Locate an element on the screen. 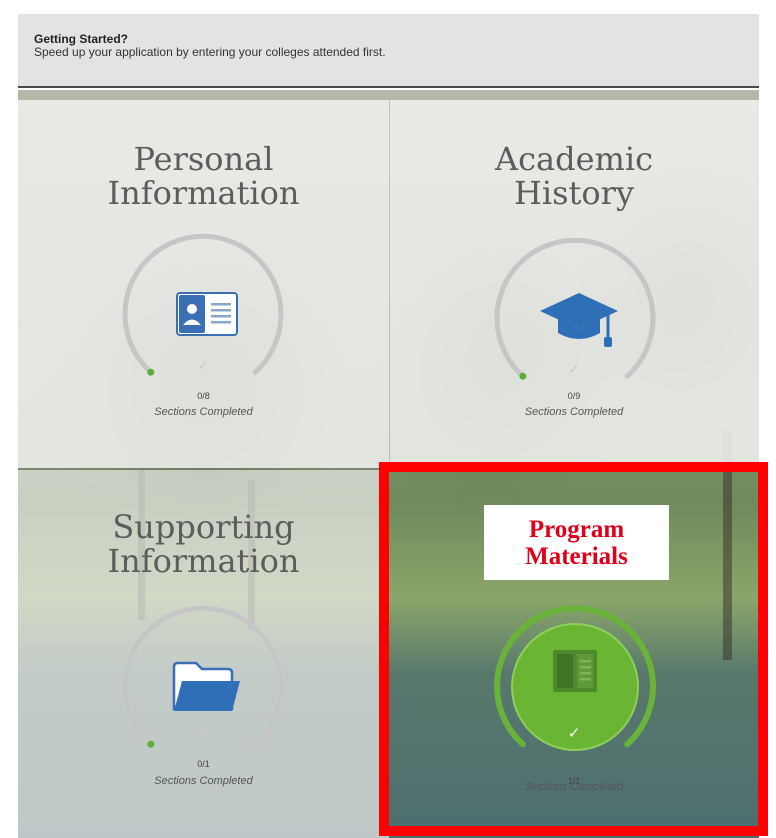 The width and height of the screenshot is (776, 838). graduation-cap-icon is located at coordinates (579, 322).